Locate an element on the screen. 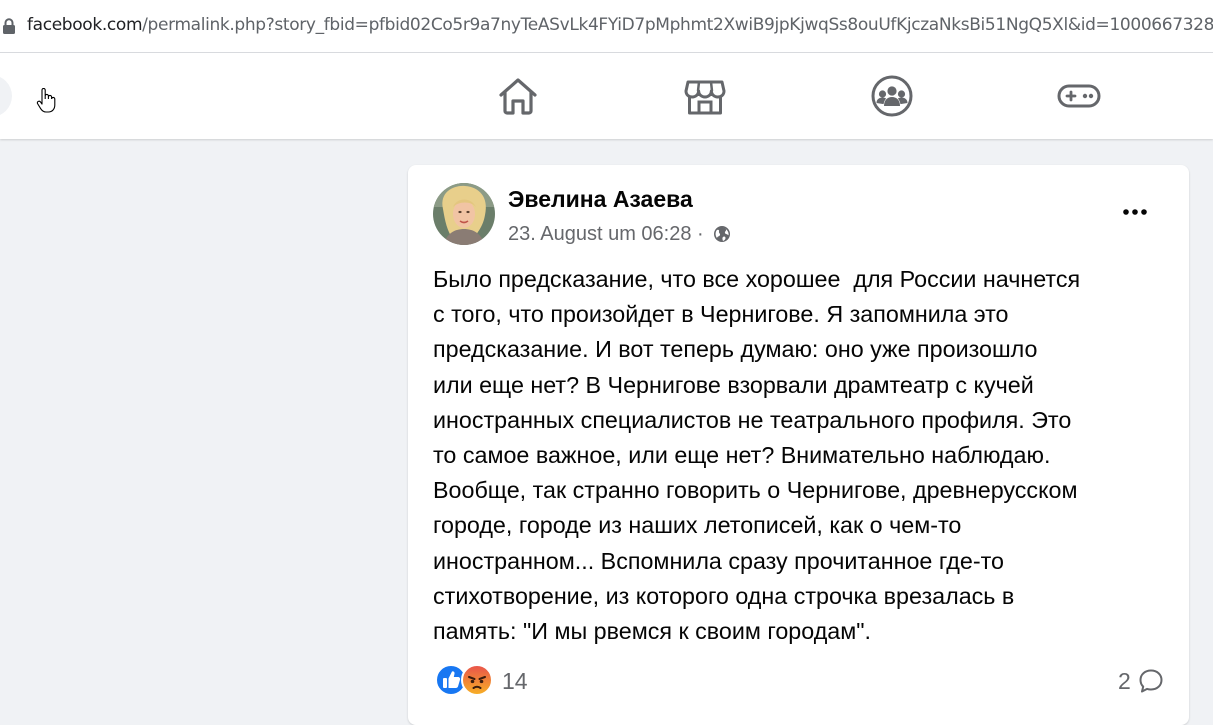 The width and height of the screenshot is (1213, 725). more-options-icon is located at coordinates (1135, 212).